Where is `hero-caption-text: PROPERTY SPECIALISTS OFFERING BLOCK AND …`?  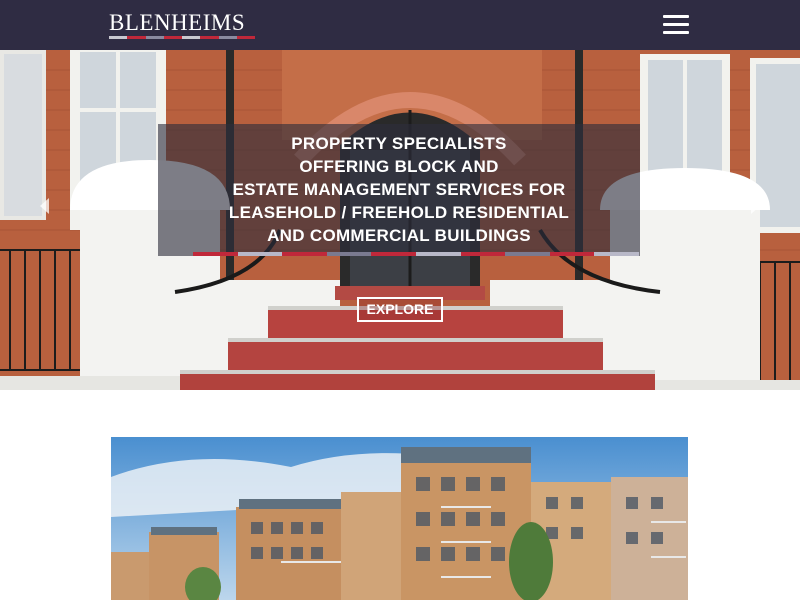 hero-caption-text: PROPERTY SPECIALISTS OFFERING BLOCK AND … is located at coordinates (399, 189).